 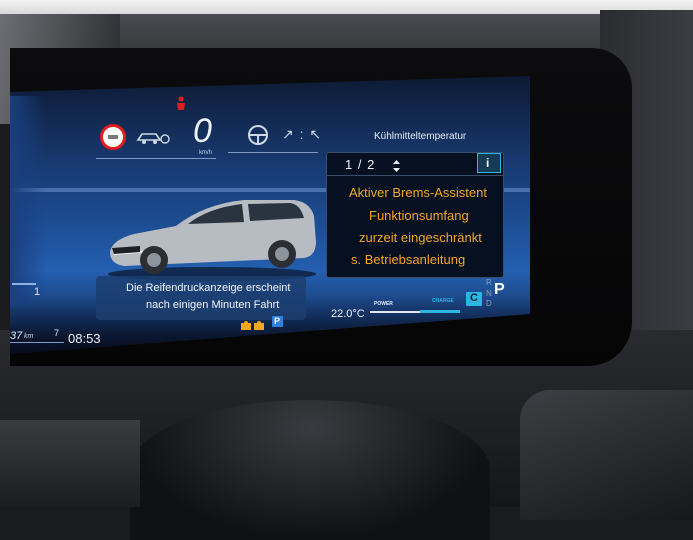 I want to click on message-line-1: Aktiver Brems-Assistent, so click(x=418, y=192).